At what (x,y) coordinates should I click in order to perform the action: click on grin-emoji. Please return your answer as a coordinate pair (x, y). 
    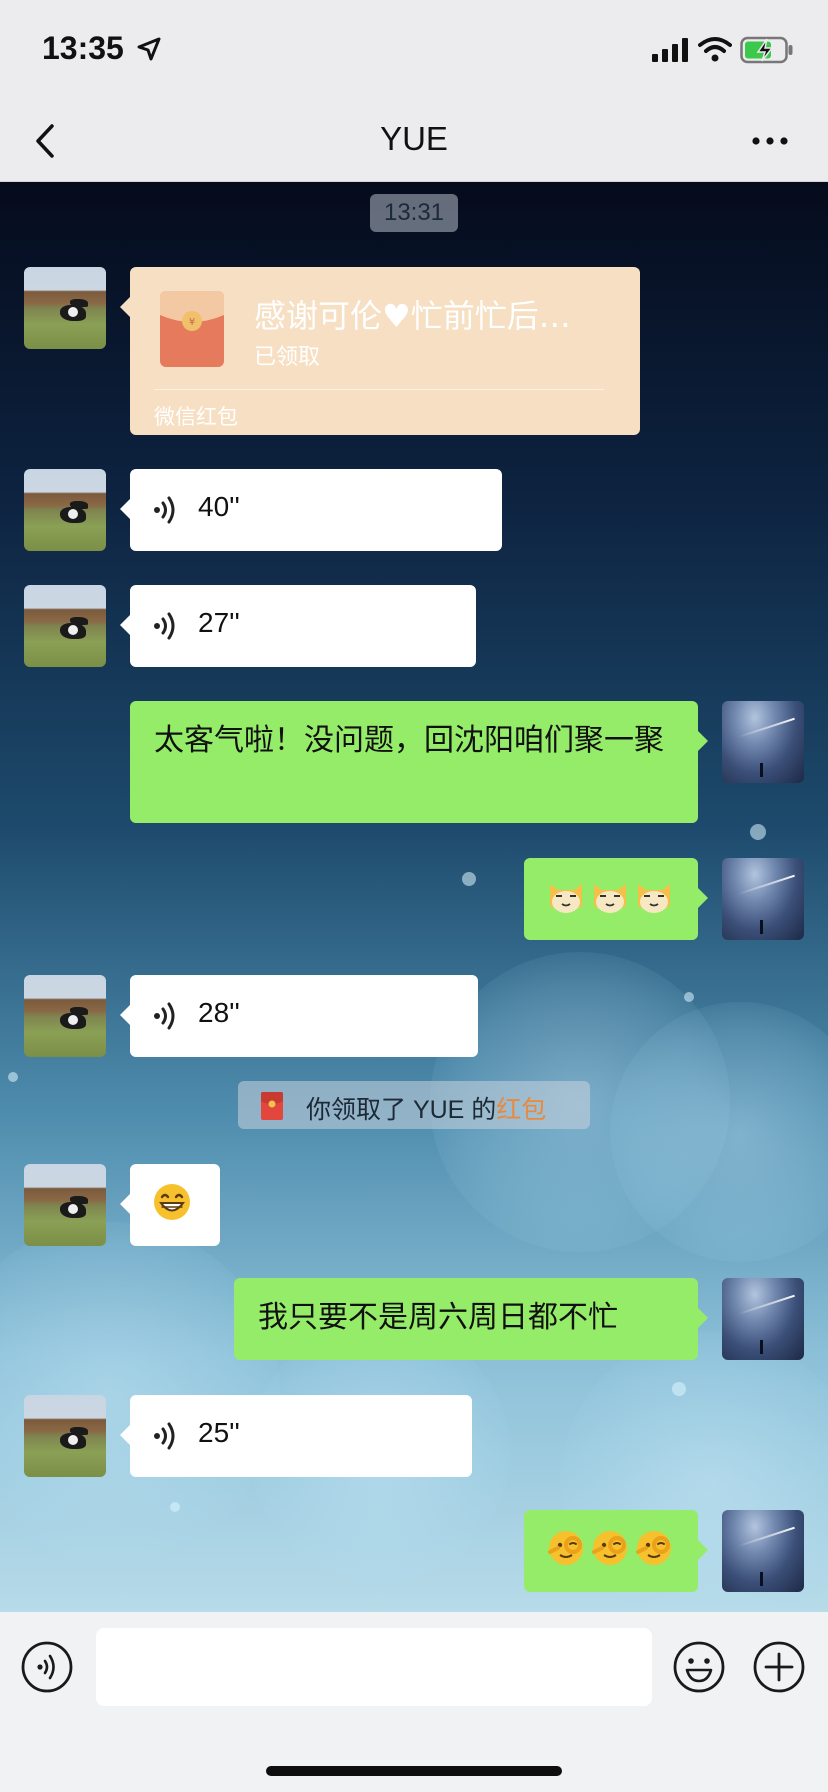
    Looking at the image, I should click on (172, 1202).